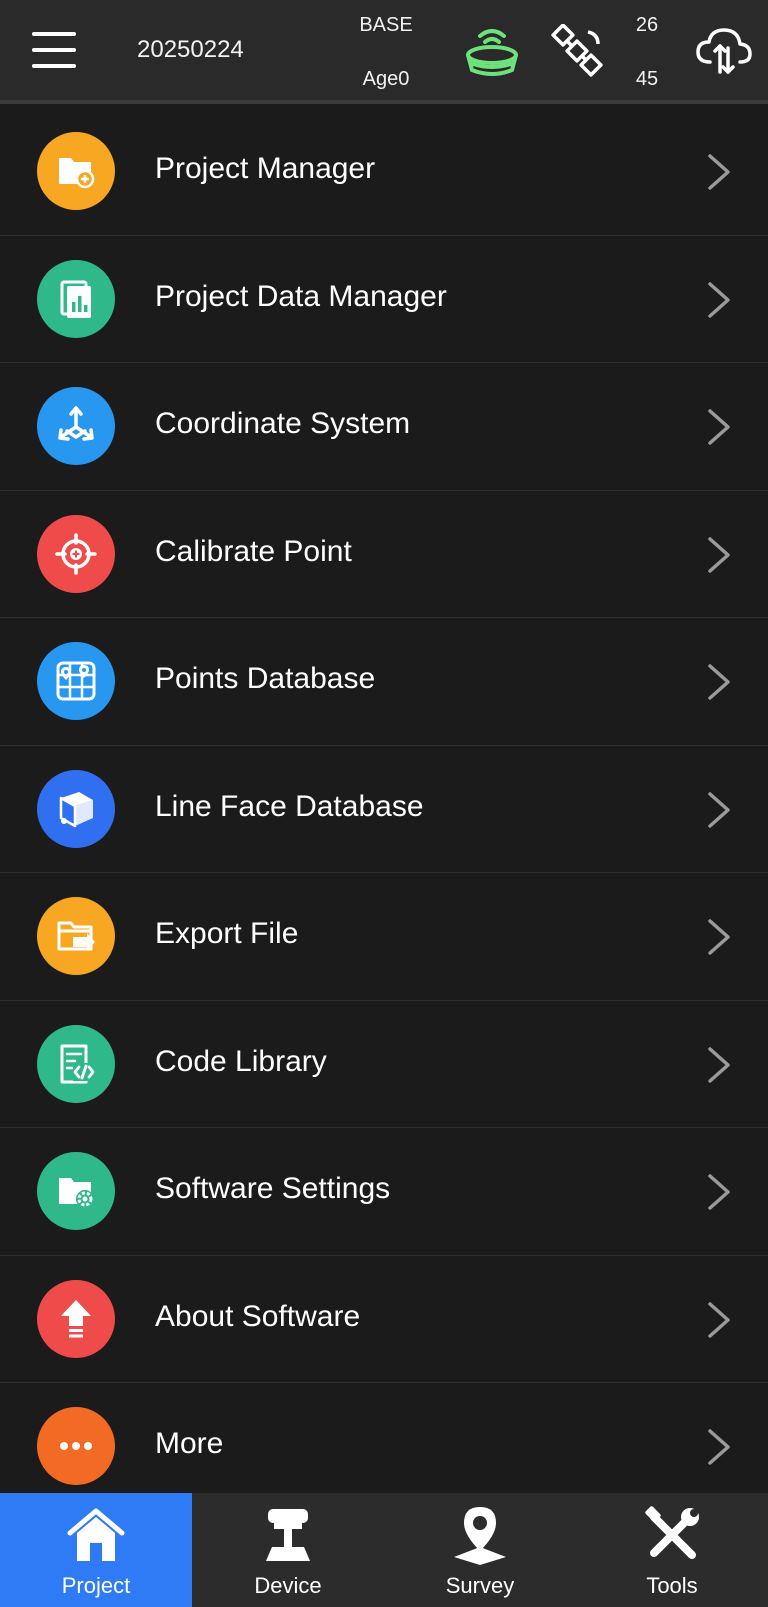  I want to click on top-status-bar: 20250224 BASE Age0 26 45, so click(384, 52).